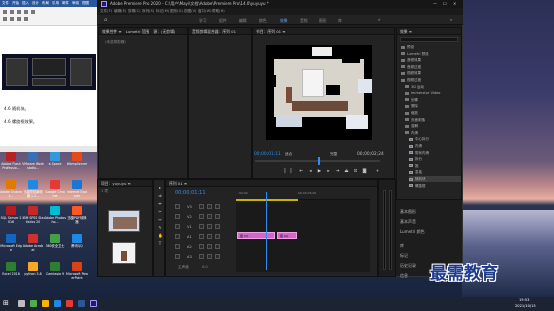  I want to click on desktop-icon: IBM SPSS Statistics 20, so click(33, 221).